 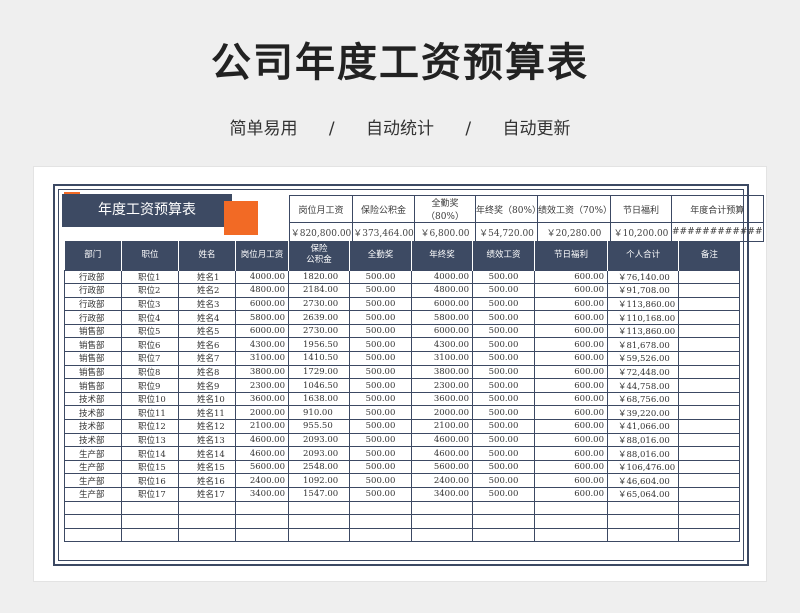 What do you see at coordinates (262, 440) in the screenshot?
I see `table-cell: 4600.00` at bounding box center [262, 440].